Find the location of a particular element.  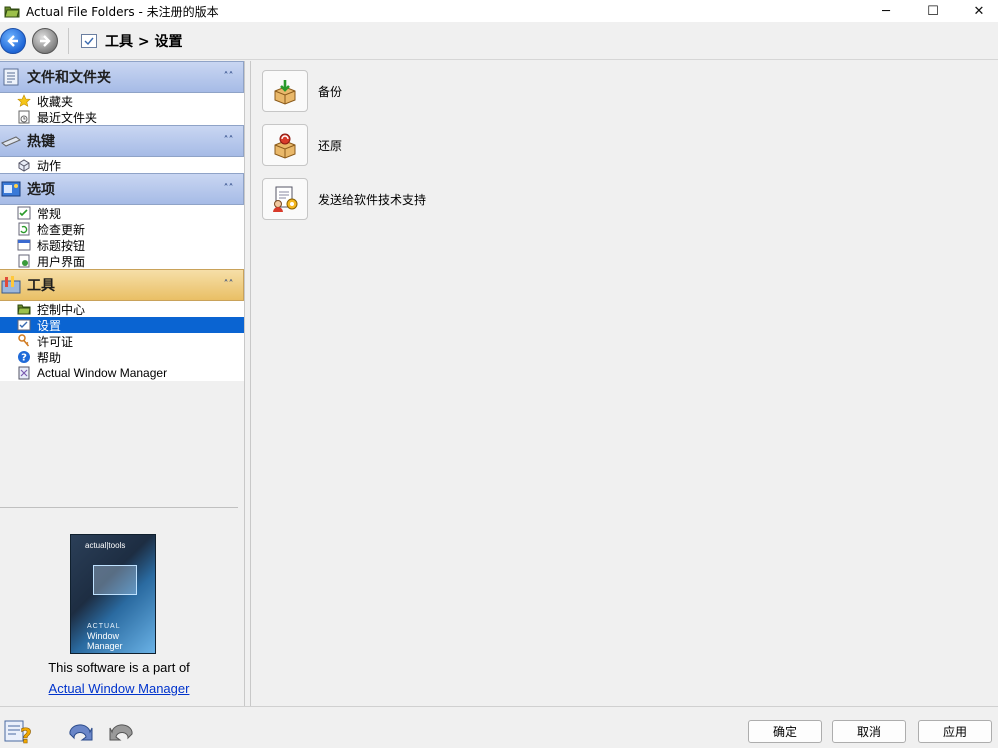

sidebar-item-label: 许可证 is located at coordinates (55, 341).